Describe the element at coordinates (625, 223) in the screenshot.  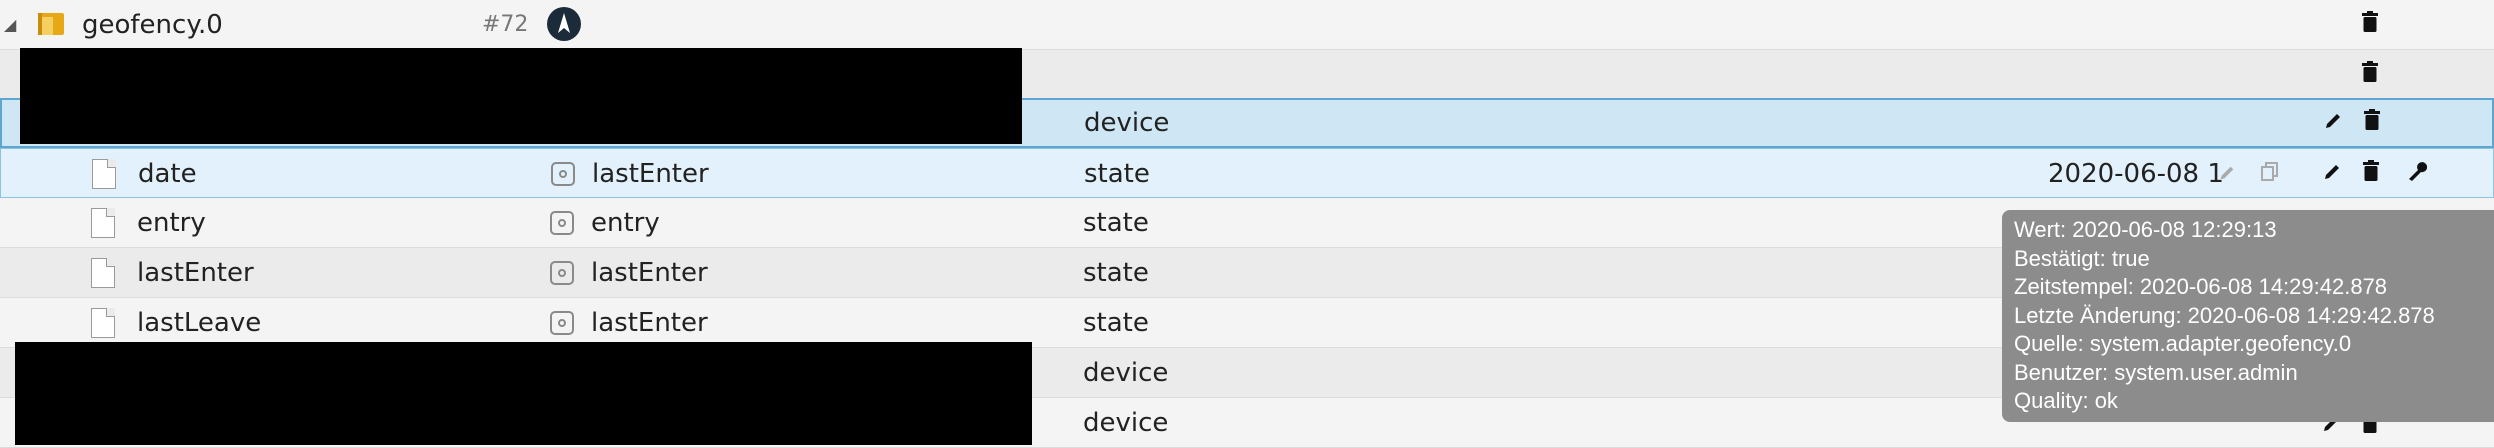
I see `row-name: entry` at that location.